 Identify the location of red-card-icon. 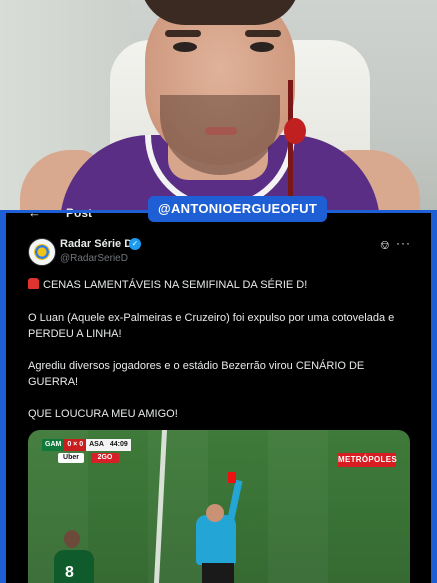
(232, 477).